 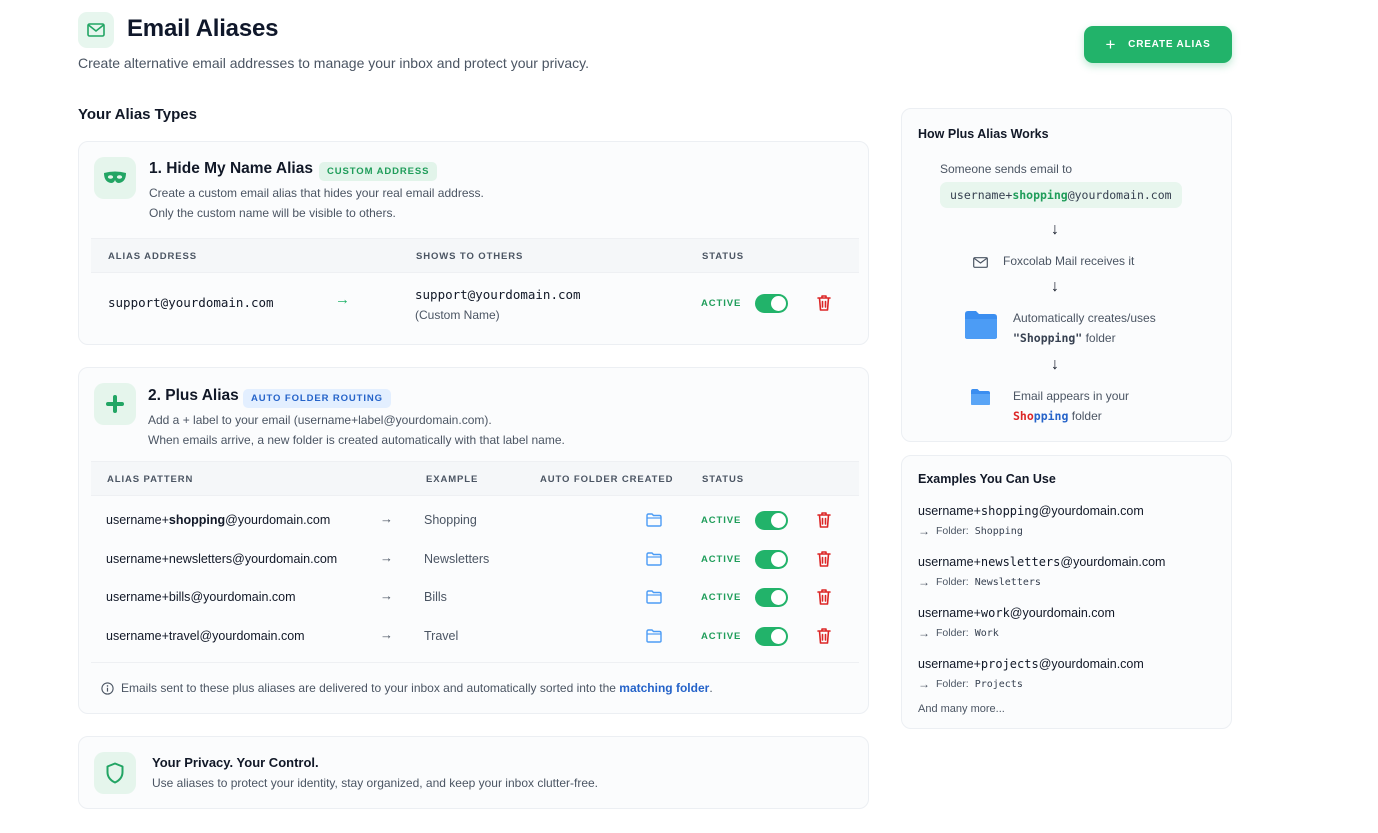 What do you see at coordinates (664, 688) in the screenshot?
I see `matching-folder-link: matching folder` at bounding box center [664, 688].